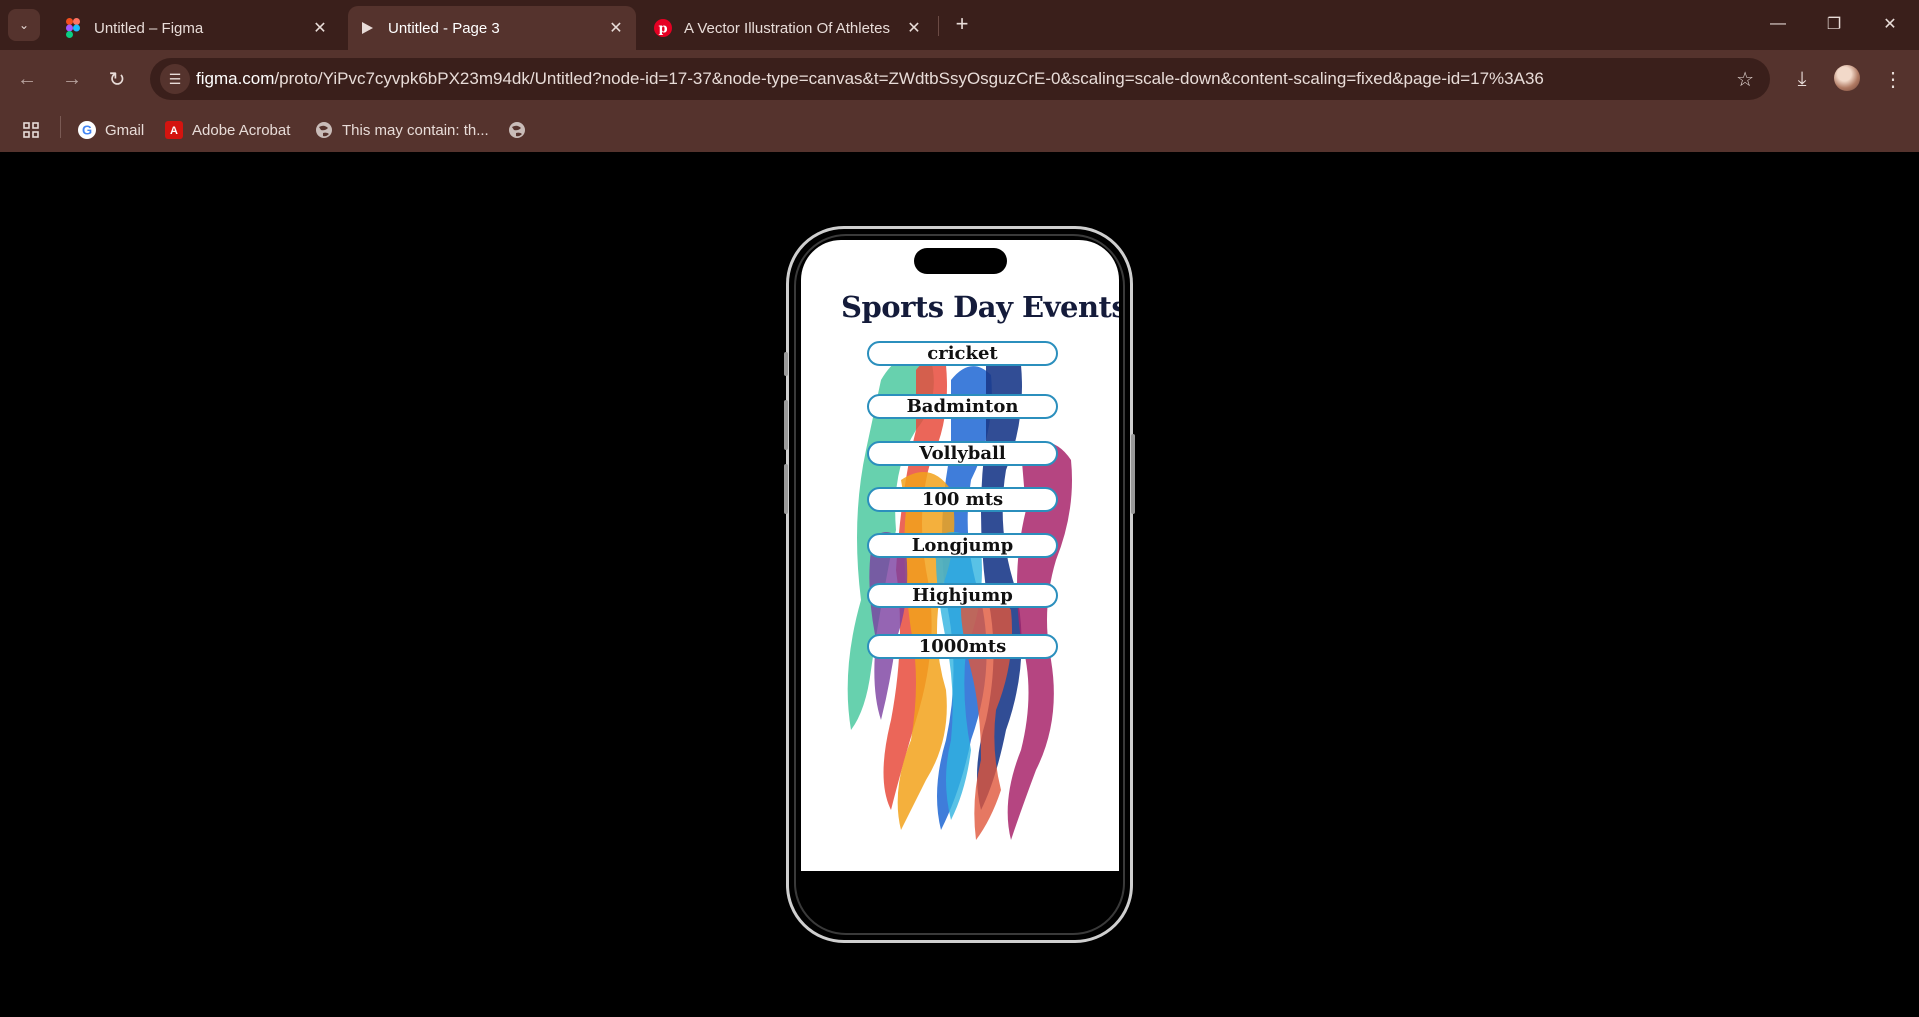 This screenshot has height=1017, width=1919. I want to click on downloads-button: ⤓, so click(1802, 79).